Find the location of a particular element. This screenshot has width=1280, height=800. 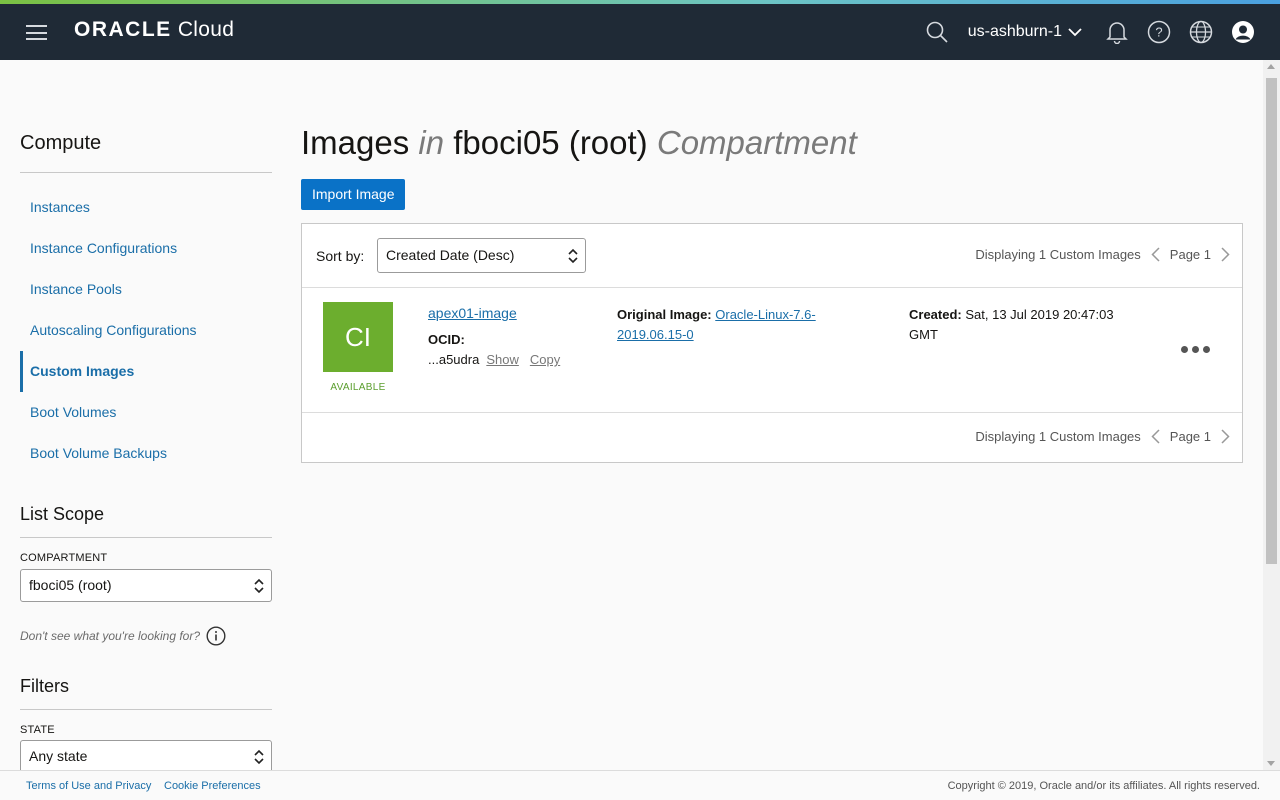

sidebar-item-autoscaling-configurations: Autoscaling Configurations is located at coordinates (146, 330).